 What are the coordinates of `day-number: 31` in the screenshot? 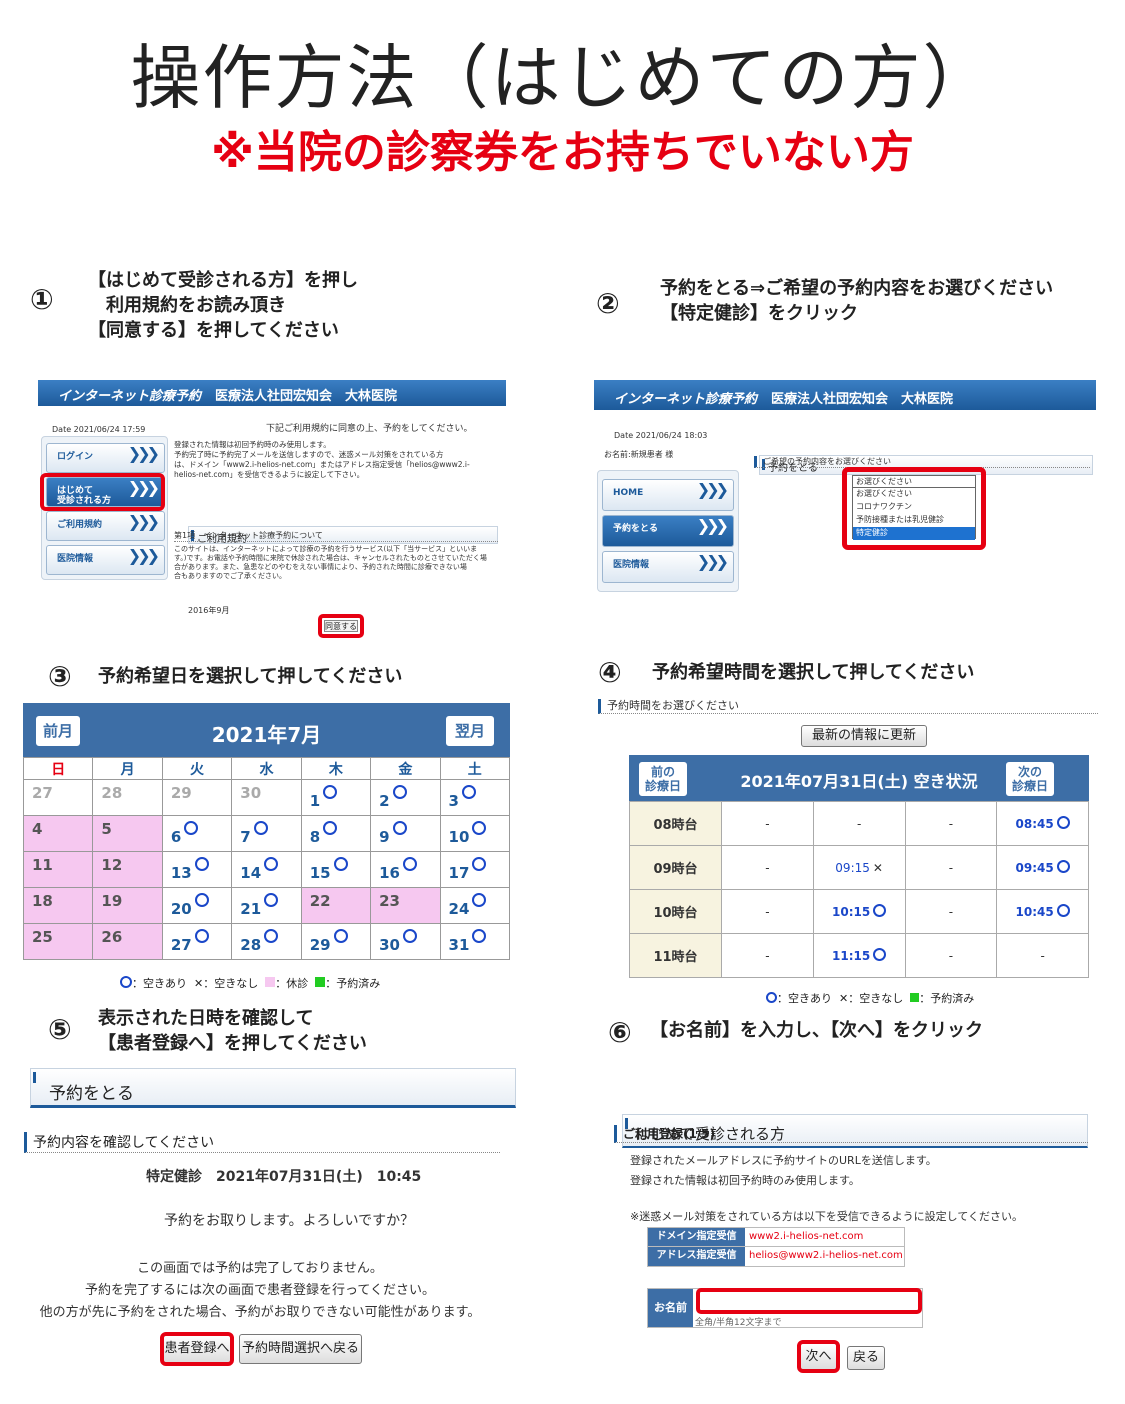 It's located at (459, 945).